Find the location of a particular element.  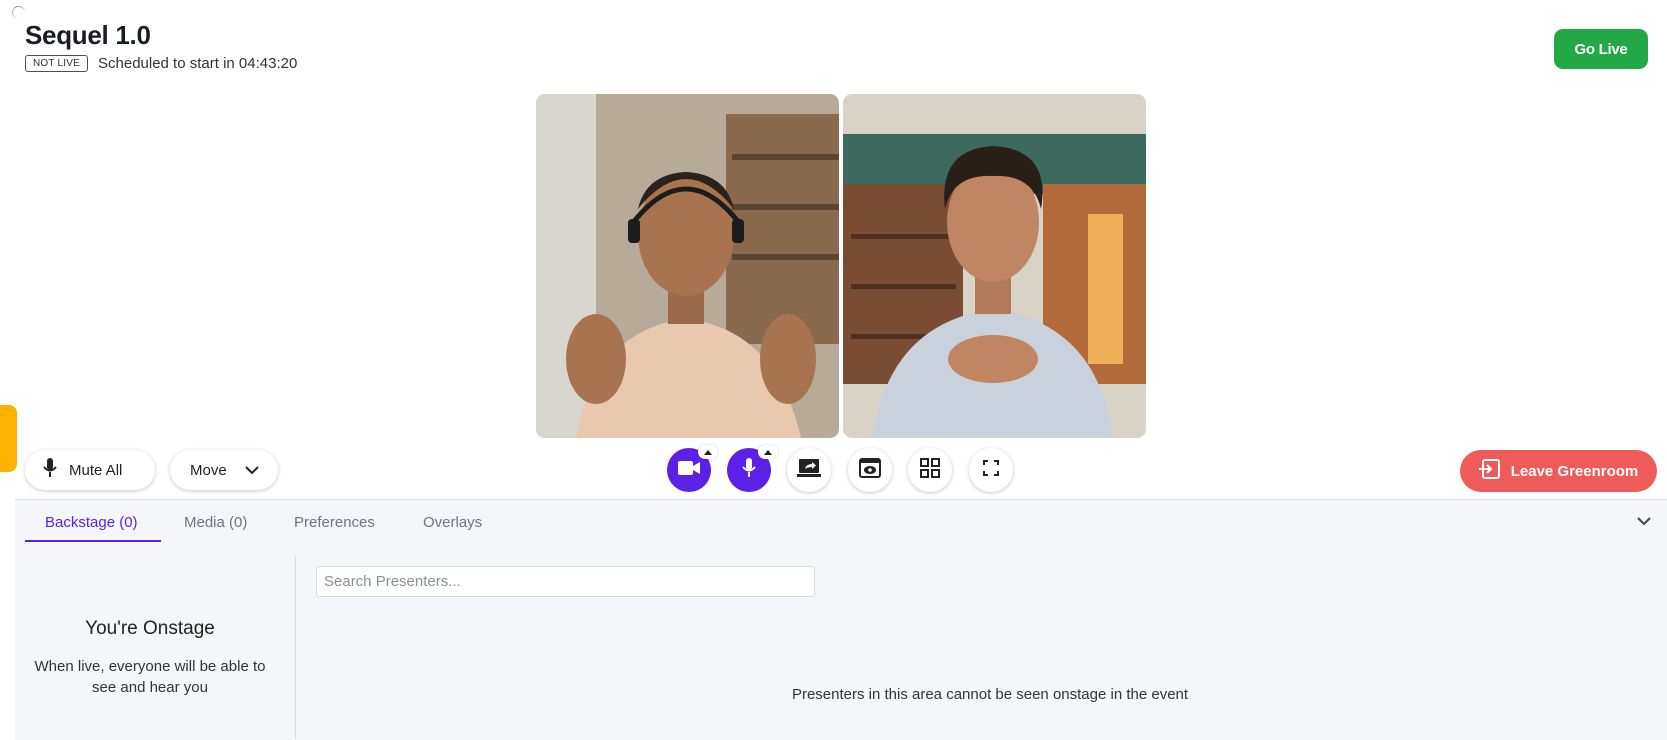

layout-button is located at coordinates (930, 470).